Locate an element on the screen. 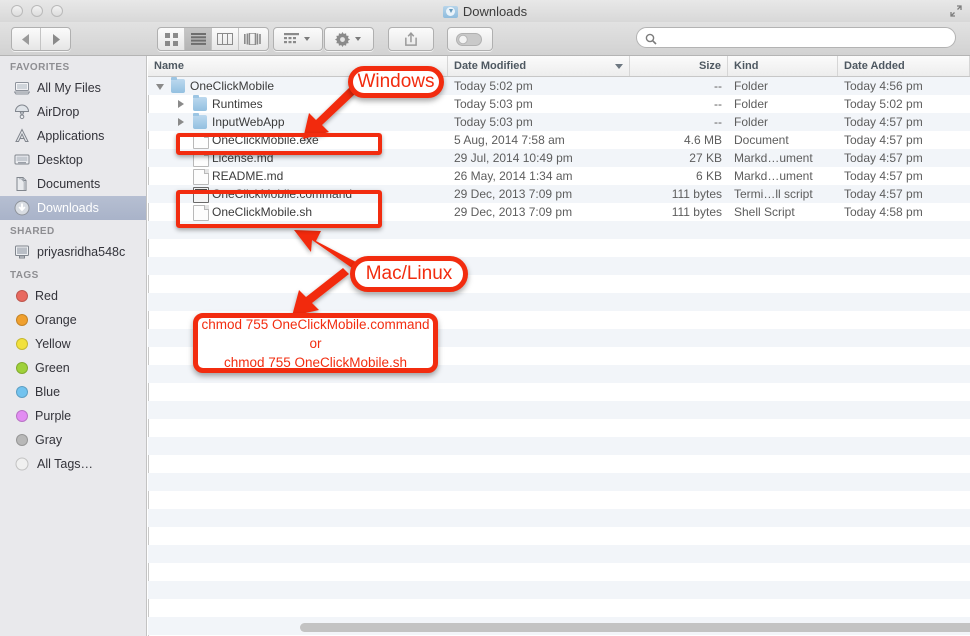 The height and width of the screenshot is (636, 970). sidebar-item-gray: Gray is located at coordinates (73, 440).